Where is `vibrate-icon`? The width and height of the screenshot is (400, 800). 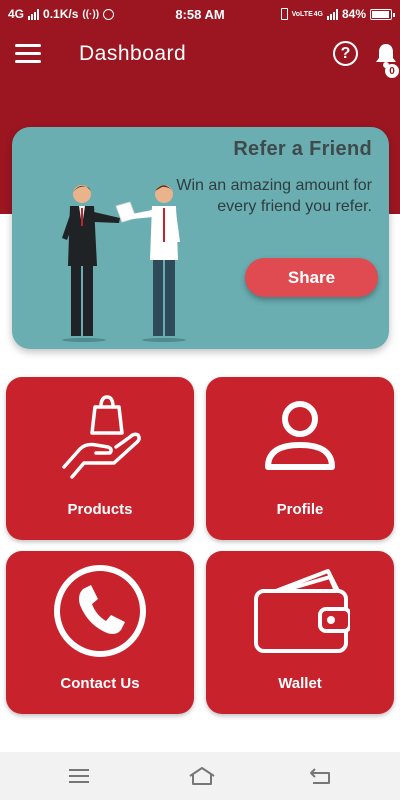 vibrate-icon is located at coordinates (284, 14).